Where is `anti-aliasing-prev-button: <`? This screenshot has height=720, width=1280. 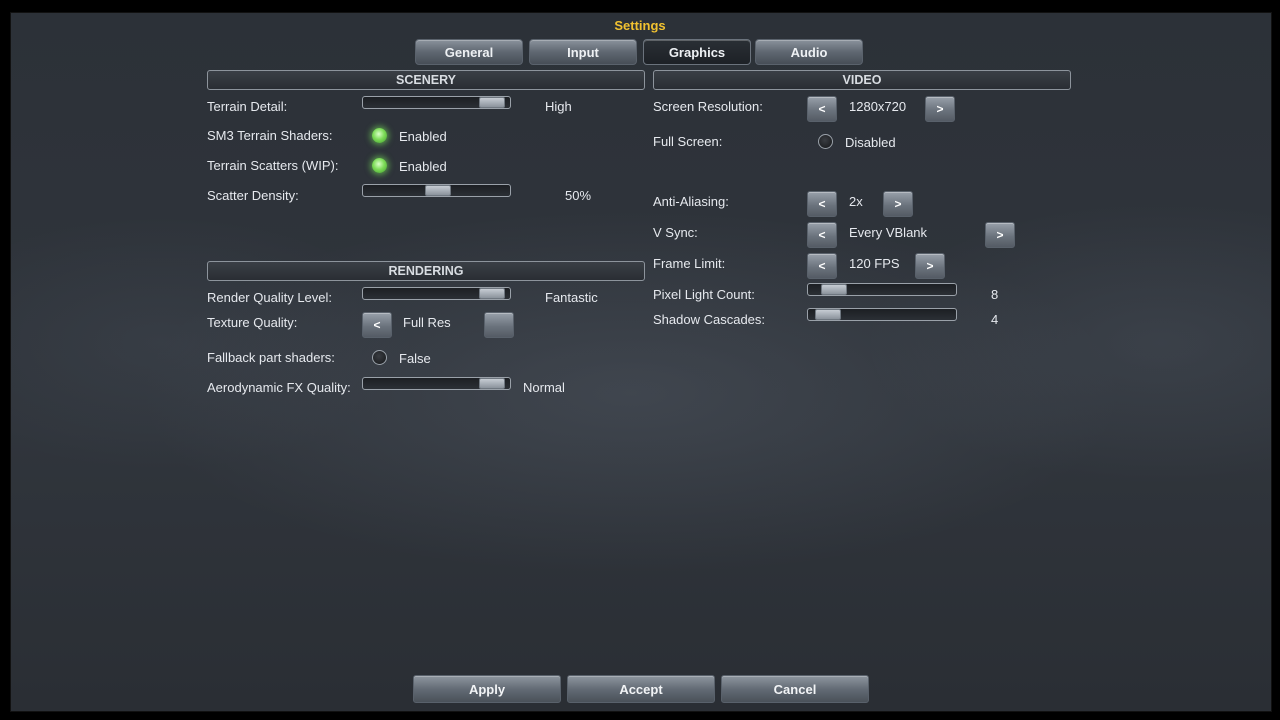 anti-aliasing-prev-button: < is located at coordinates (822, 204).